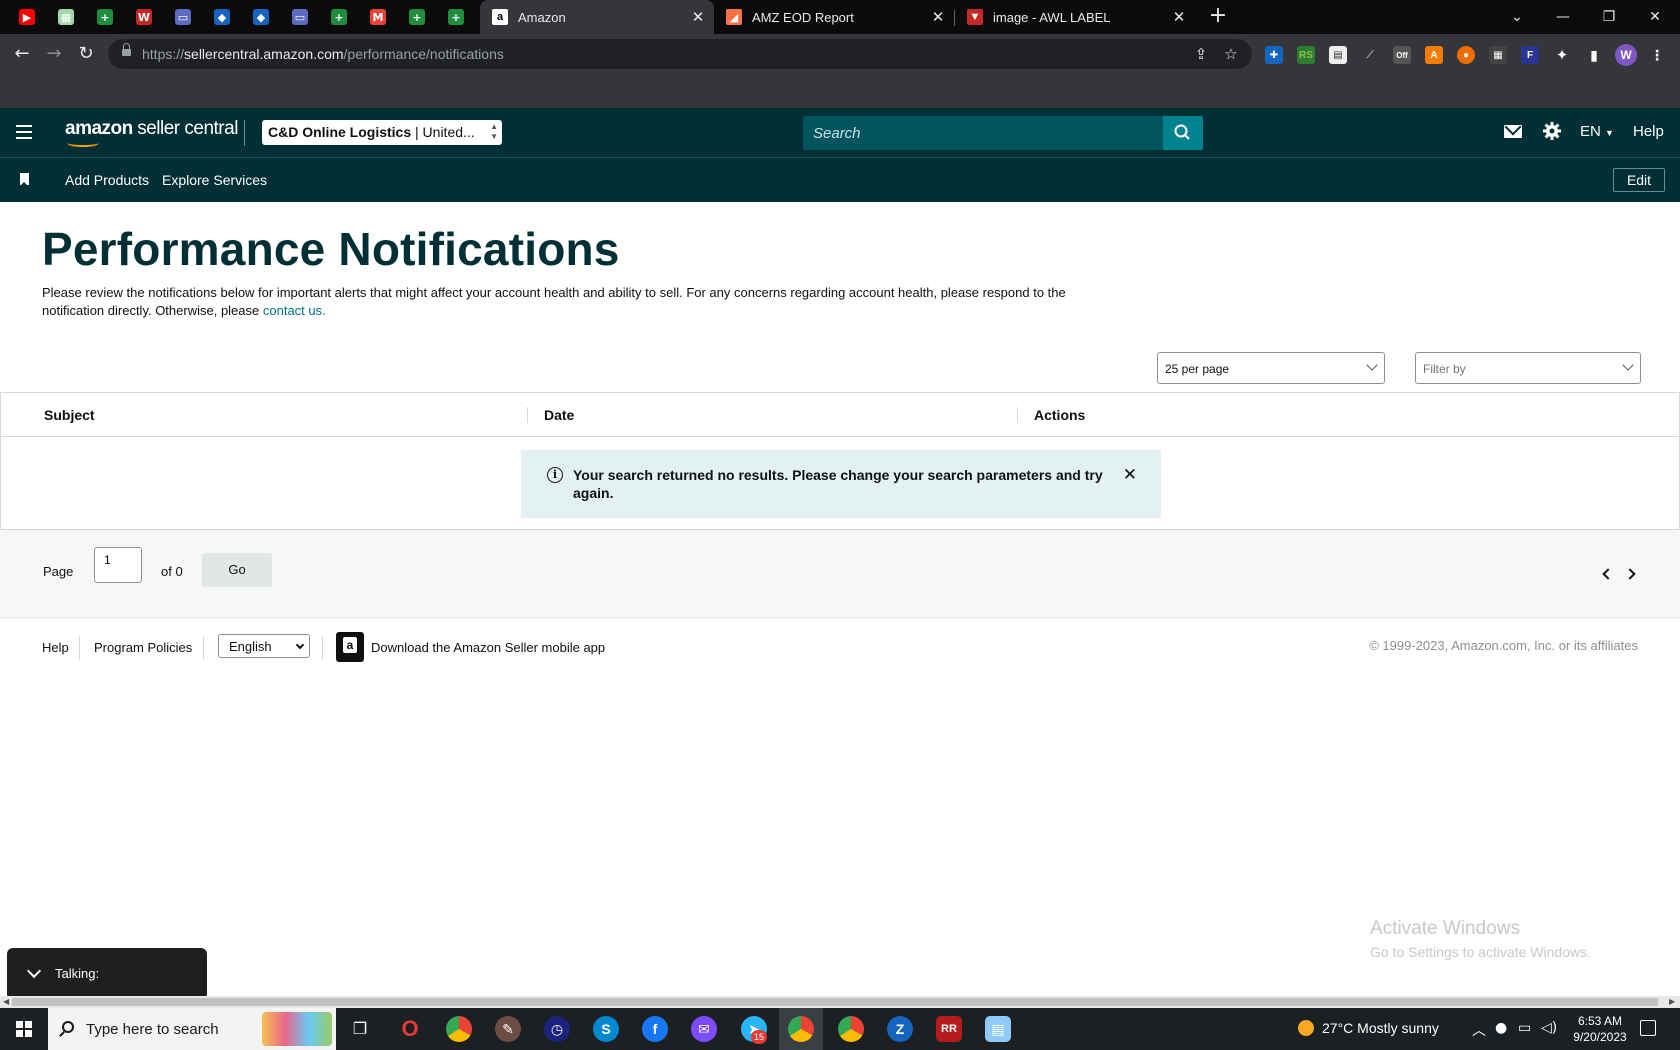 This screenshot has width=1680, height=1050. What do you see at coordinates (118, 565) in the screenshot?
I see `page-number-input` at bounding box center [118, 565].